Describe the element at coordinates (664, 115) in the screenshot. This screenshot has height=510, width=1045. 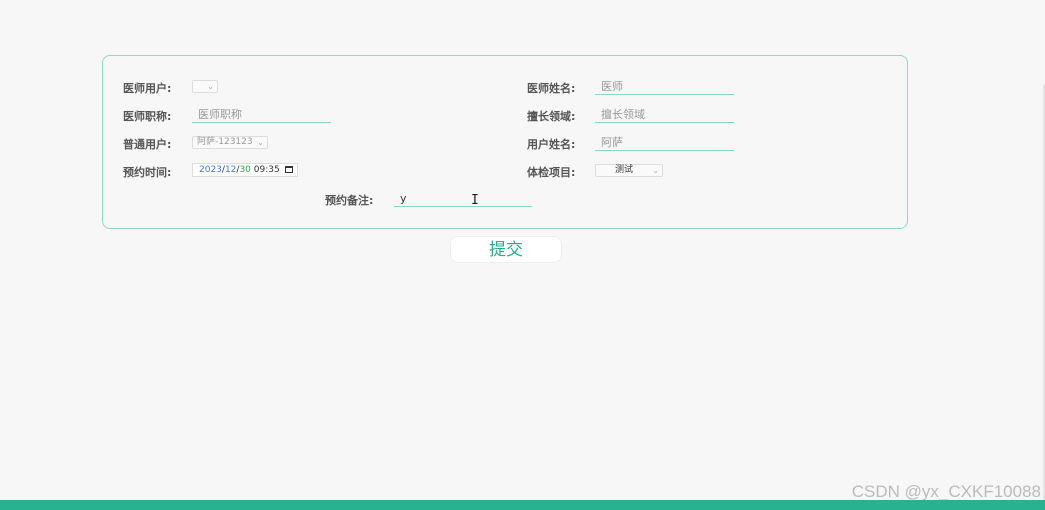
I see `specialty-field: 擅长领域` at that location.